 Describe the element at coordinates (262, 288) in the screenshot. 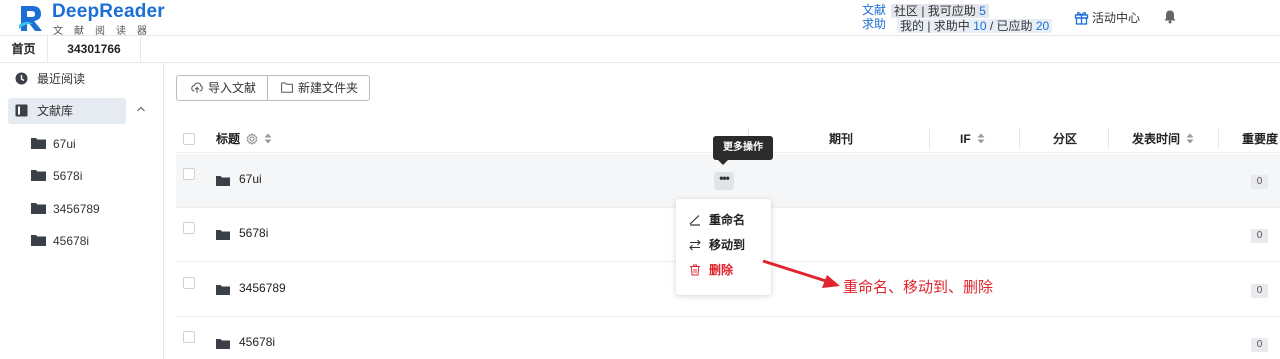

I see `row-title: 3456789` at that location.